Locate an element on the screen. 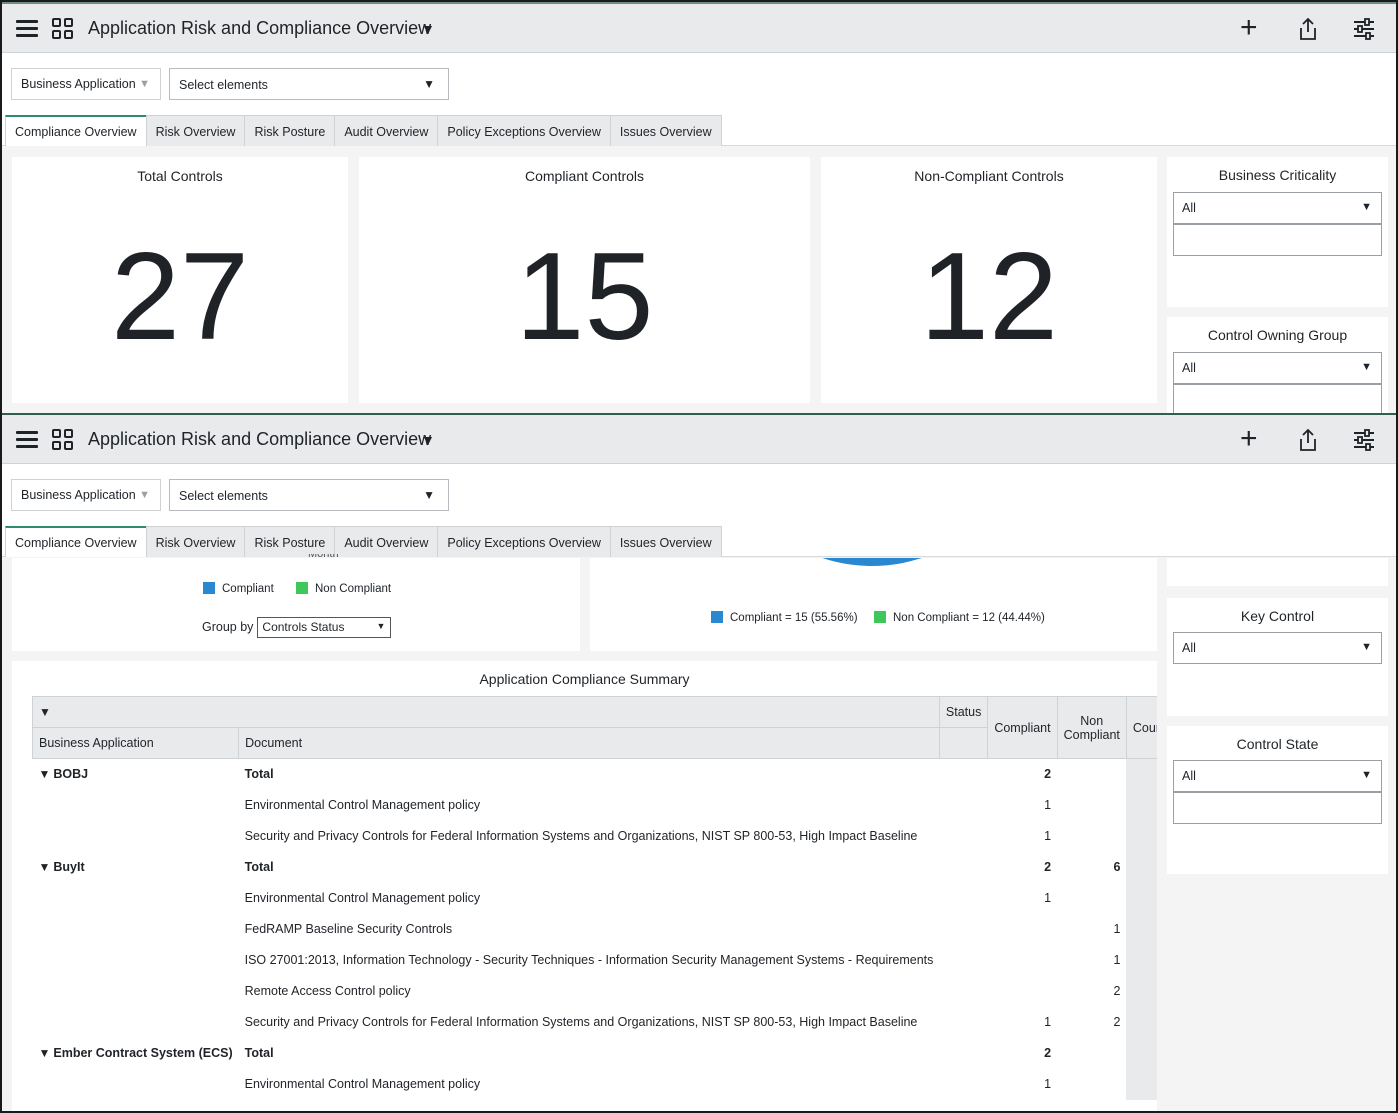 Image resolution: width=1398 pixels, height=1113 pixels. legend-non-compliant: Non Compliant is located at coordinates (343, 588).